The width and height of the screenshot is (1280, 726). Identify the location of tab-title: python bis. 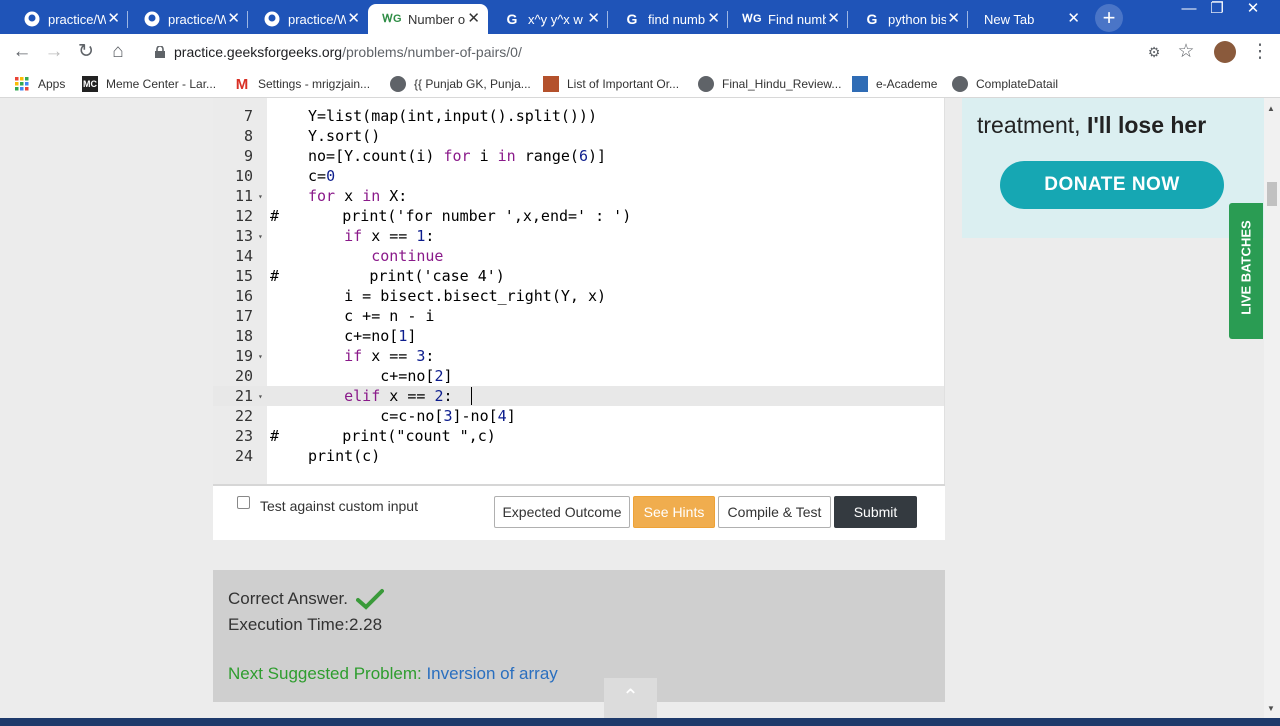
(917, 19).